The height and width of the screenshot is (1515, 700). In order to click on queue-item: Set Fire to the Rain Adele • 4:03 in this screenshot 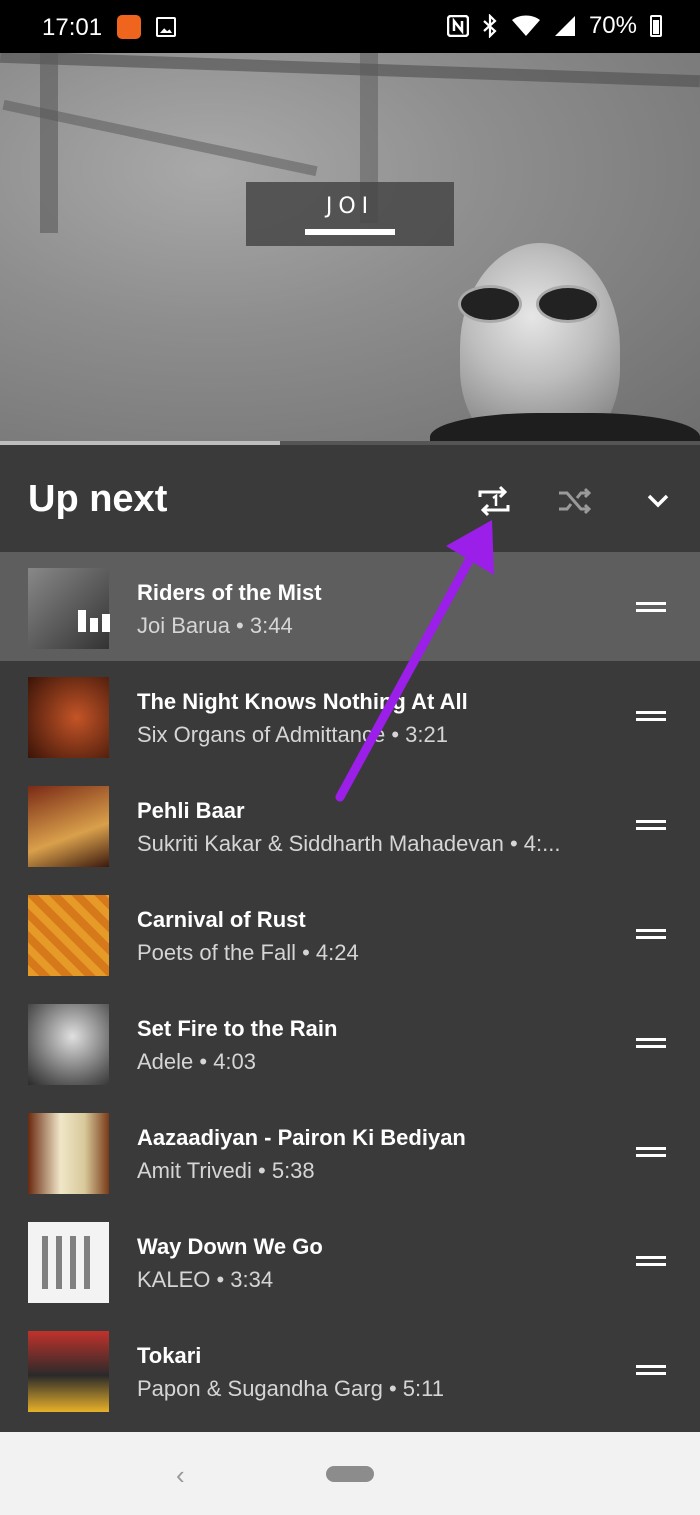, I will do `click(350, 1042)`.